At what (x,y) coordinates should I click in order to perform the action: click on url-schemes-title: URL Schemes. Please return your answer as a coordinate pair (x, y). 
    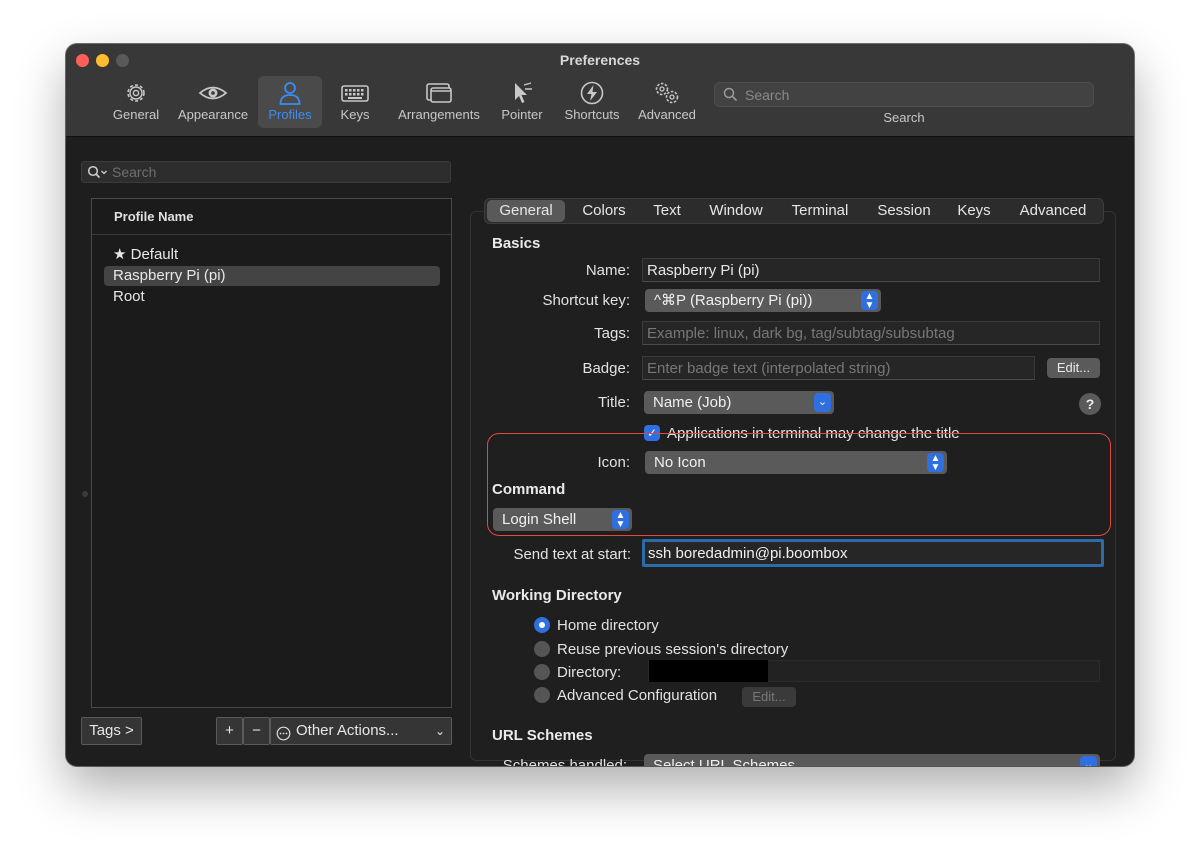
    Looking at the image, I should click on (542, 735).